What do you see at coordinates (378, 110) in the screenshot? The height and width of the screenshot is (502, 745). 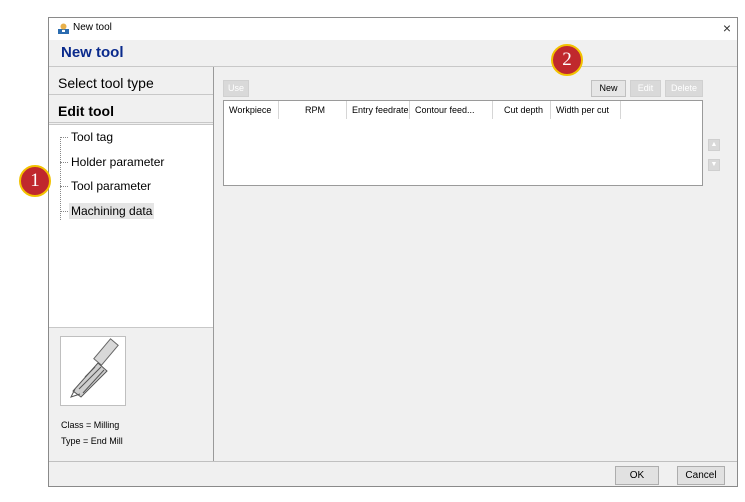 I see `column-header-entry-feedrate: Entry feedrate` at bounding box center [378, 110].